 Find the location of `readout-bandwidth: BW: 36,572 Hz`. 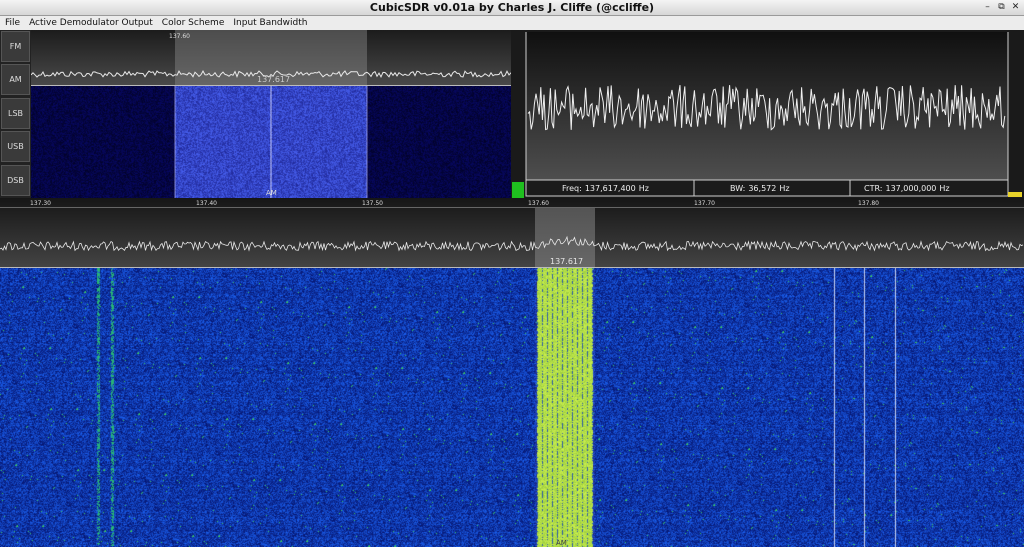

readout-bandwidth: BW: 36,572 Hz is located at coordinates (761, 188).